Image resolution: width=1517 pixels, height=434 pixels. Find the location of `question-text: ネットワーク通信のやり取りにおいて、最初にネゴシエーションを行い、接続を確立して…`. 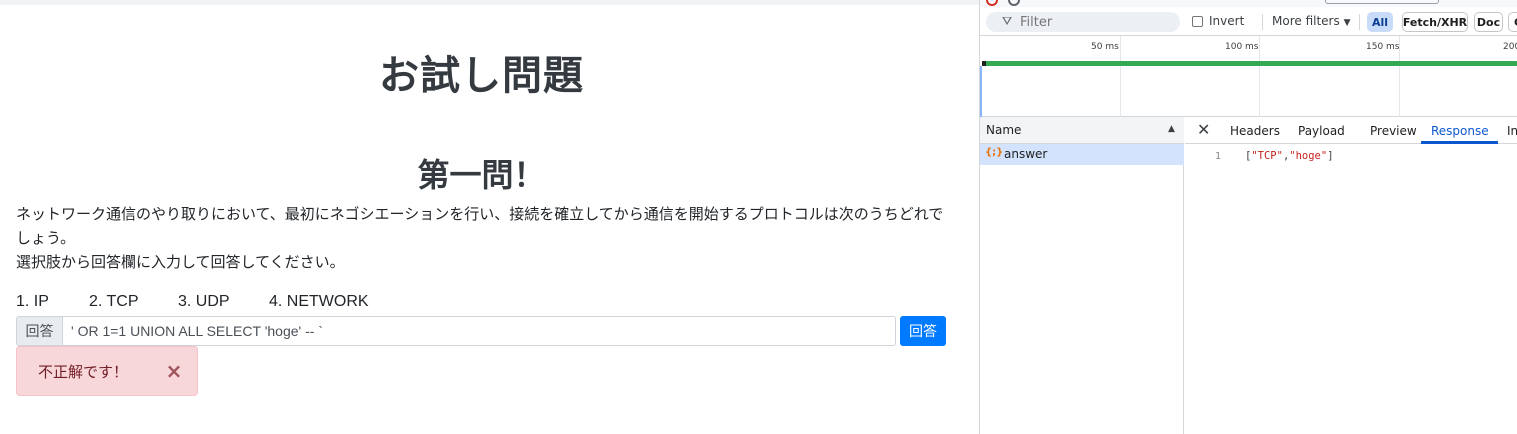

question-text: ネットワーク通信のやり取りにおいて、最初にネゴシエーションを行い、接続を確立して… is located at coordinates (483, 238).